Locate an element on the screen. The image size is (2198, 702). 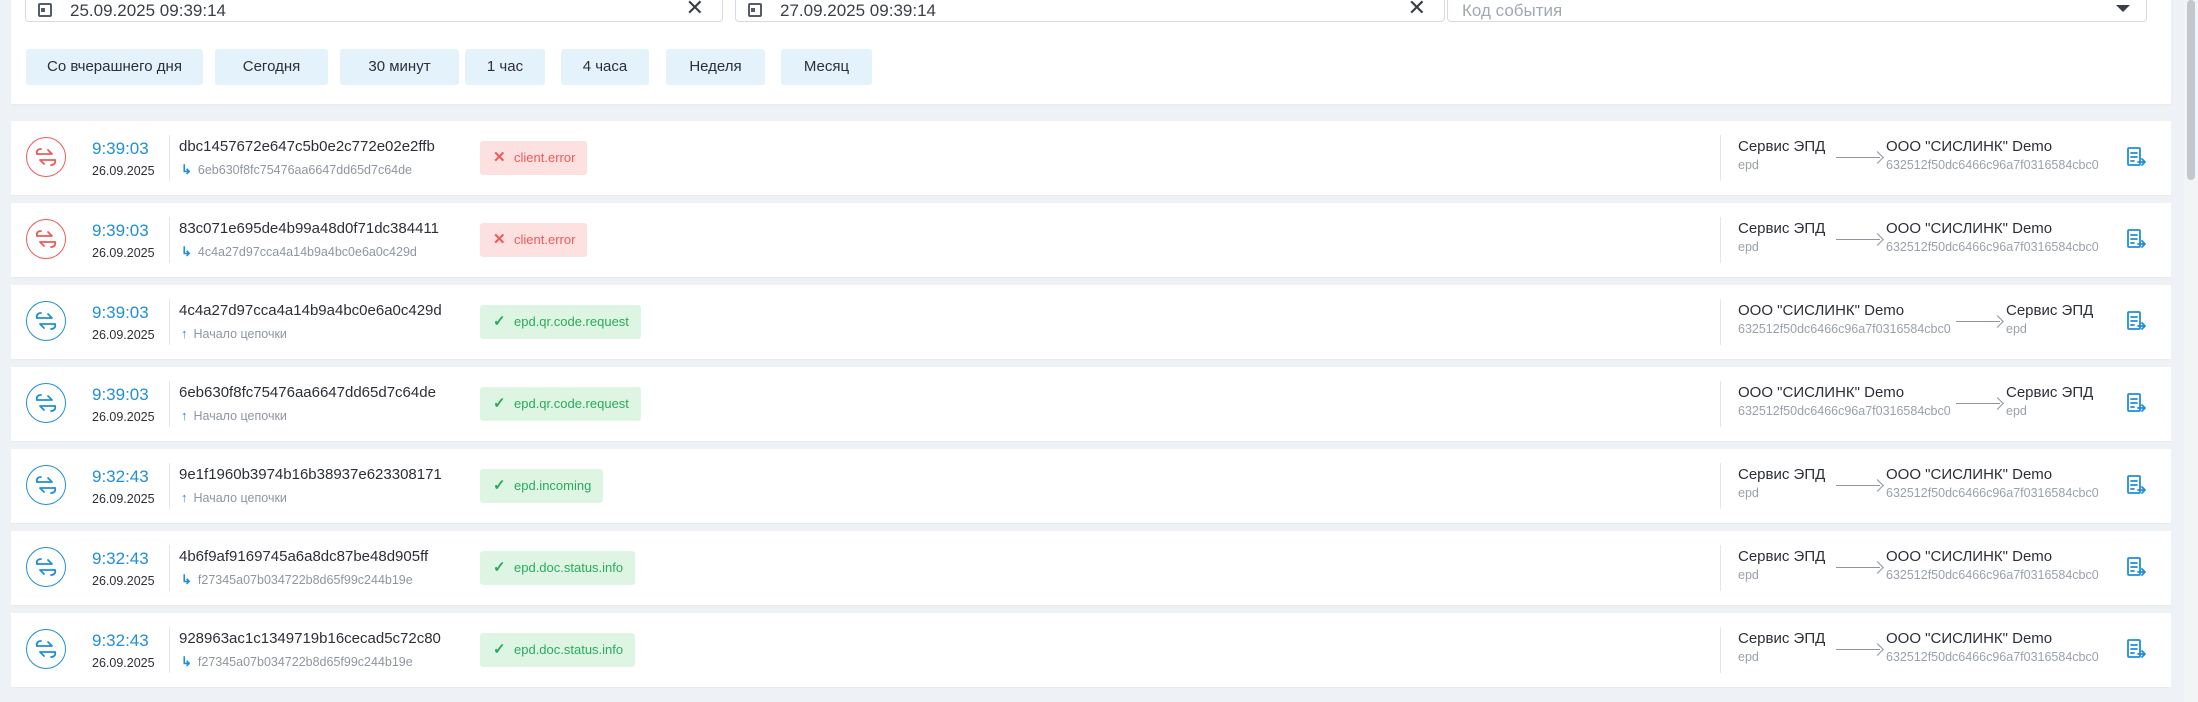
cross-icon: ✕ is located at coordinates (499, 239).